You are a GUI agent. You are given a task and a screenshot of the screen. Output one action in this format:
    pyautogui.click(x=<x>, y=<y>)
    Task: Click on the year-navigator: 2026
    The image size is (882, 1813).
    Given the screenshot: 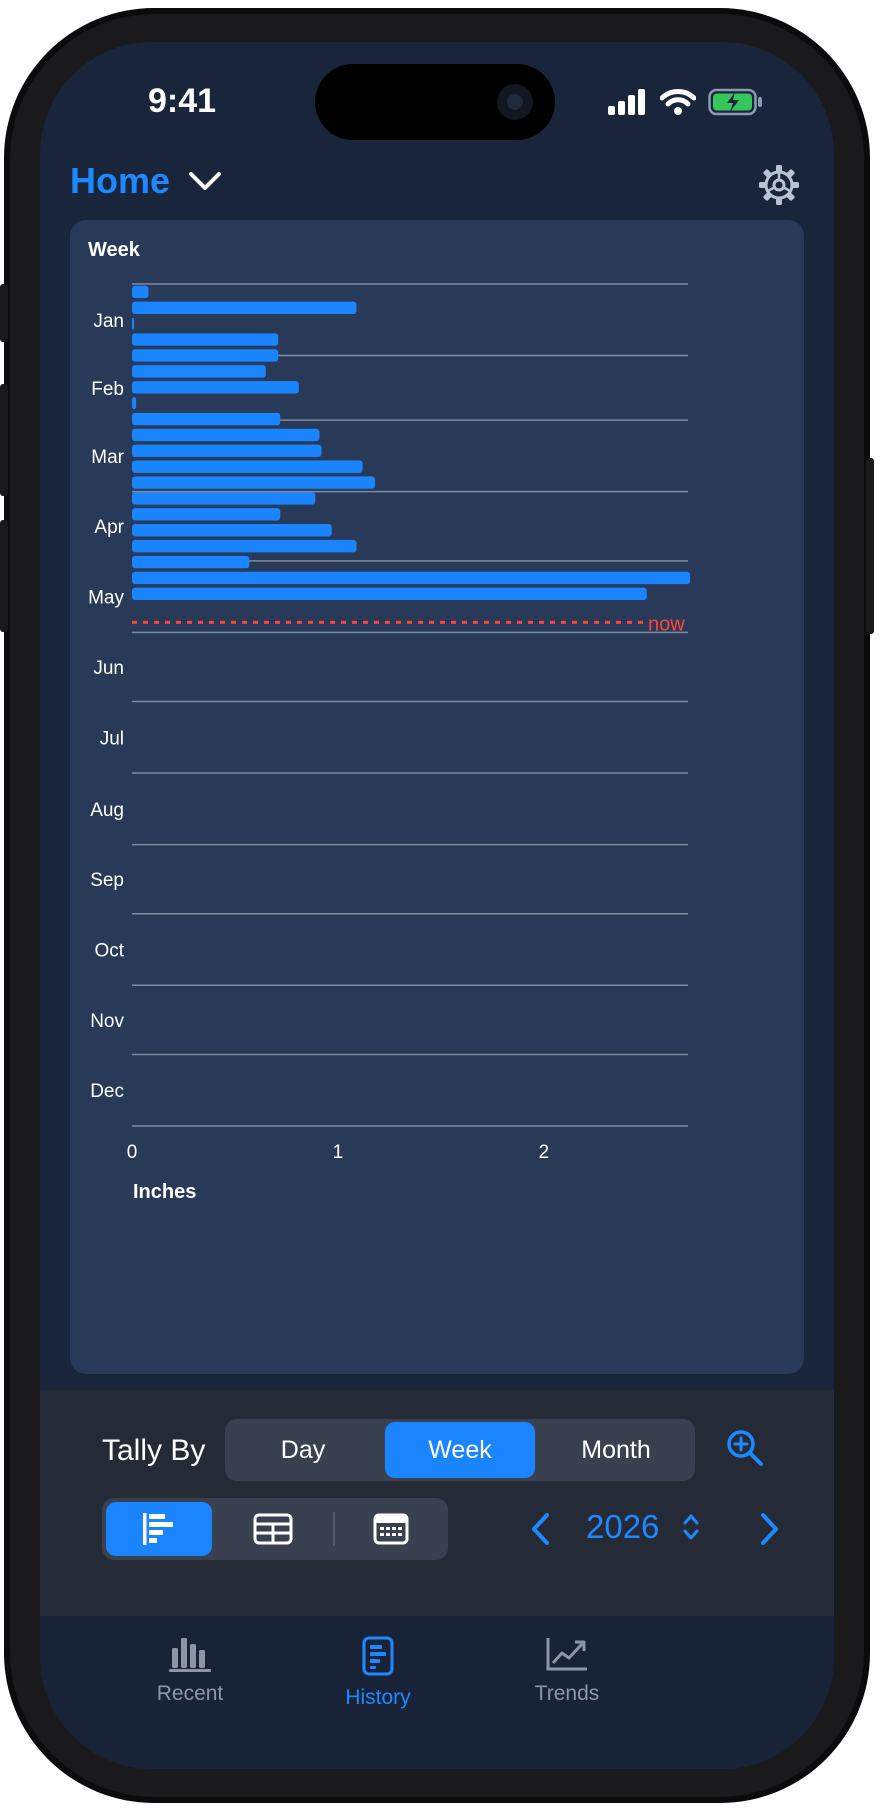 What is the action you would take?
    pyautogui.click(x=655, y=1530)
    